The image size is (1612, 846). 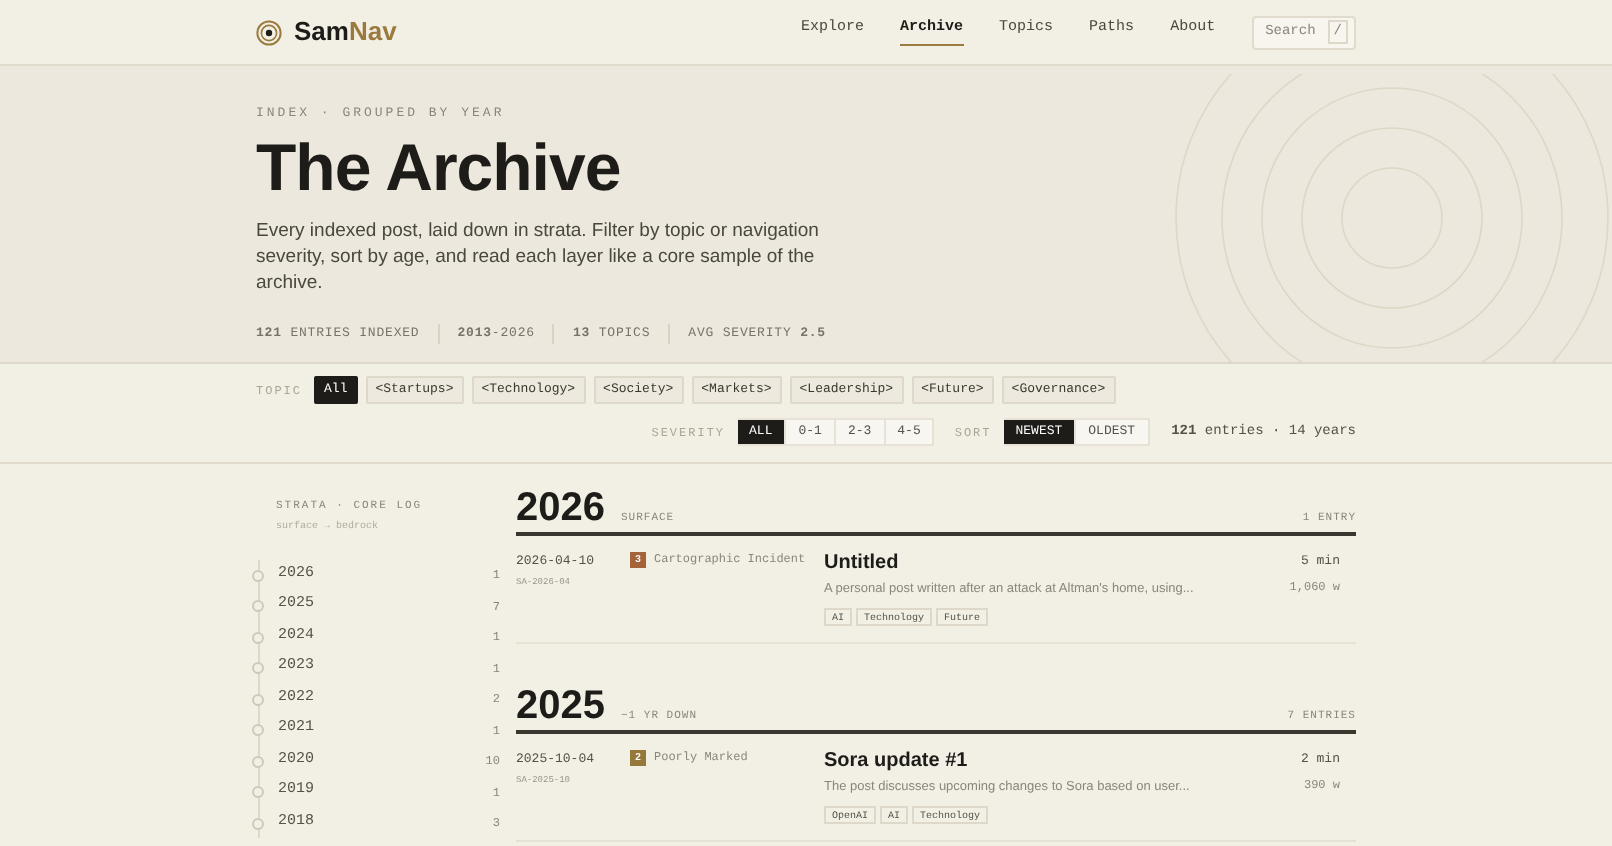 What do you see at coordinates (269, 32) in the screenshot?
I see `logo-icon` at bounding box center [269, 32].